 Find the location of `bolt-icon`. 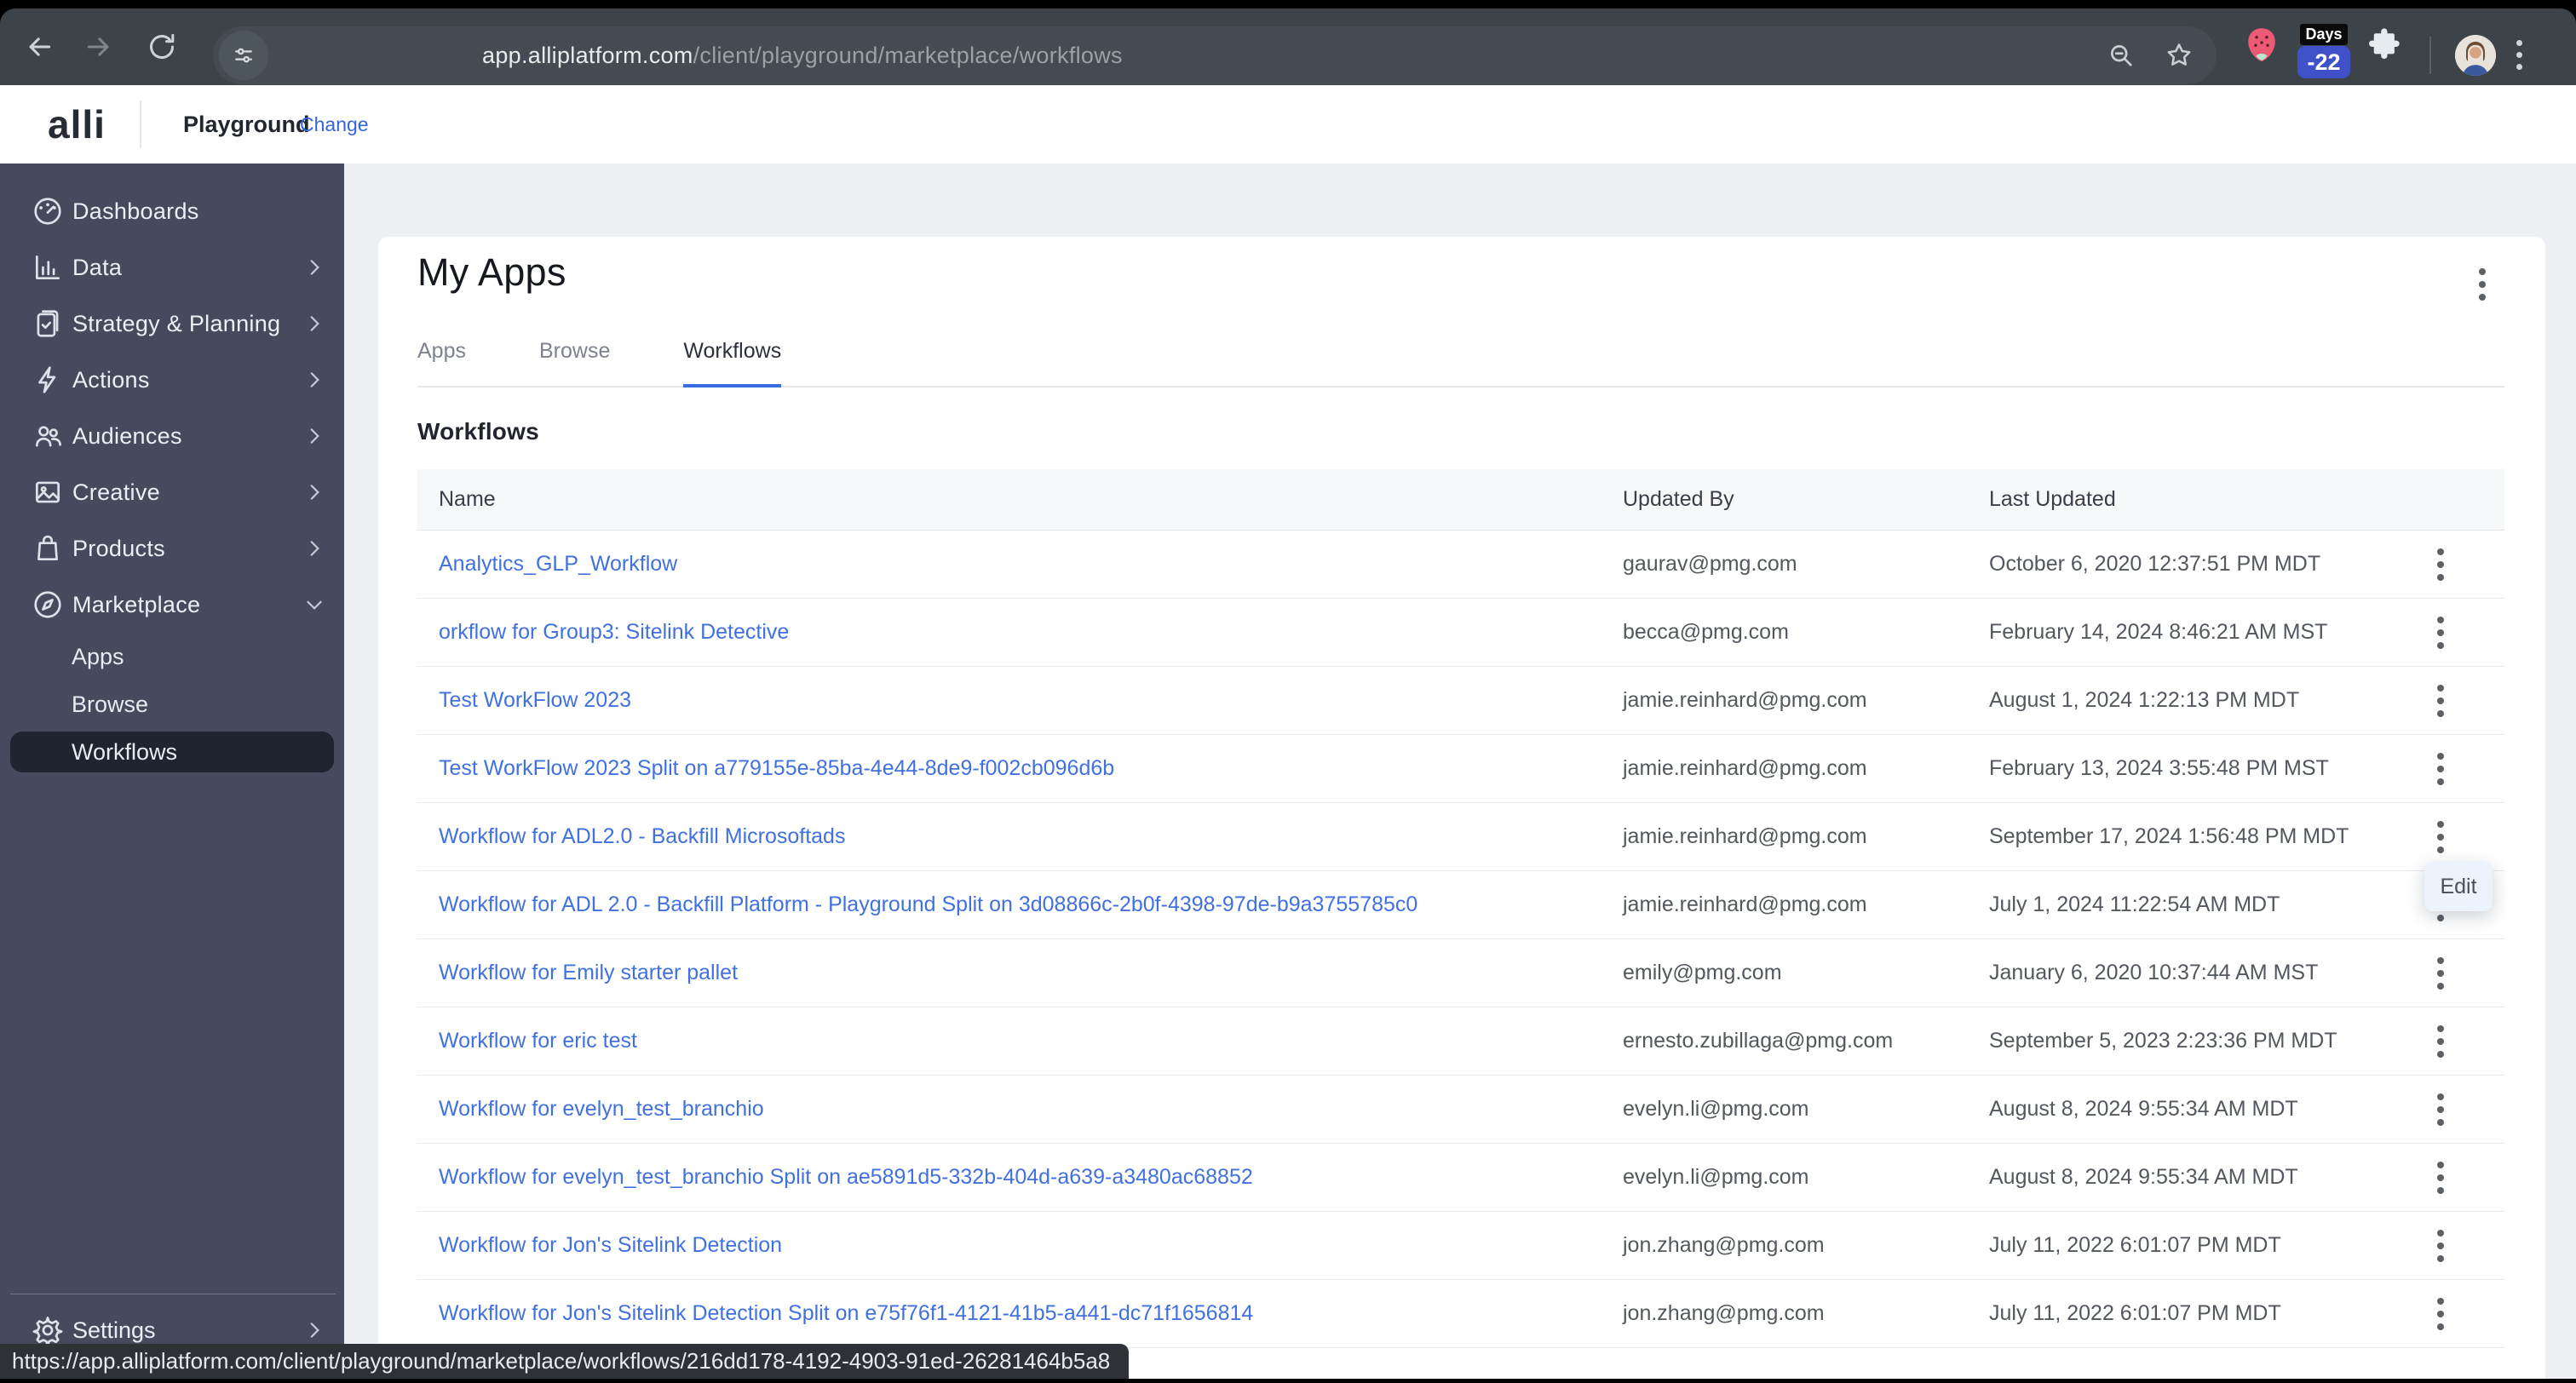

bolt-icon is located at coordinates (48, 380).